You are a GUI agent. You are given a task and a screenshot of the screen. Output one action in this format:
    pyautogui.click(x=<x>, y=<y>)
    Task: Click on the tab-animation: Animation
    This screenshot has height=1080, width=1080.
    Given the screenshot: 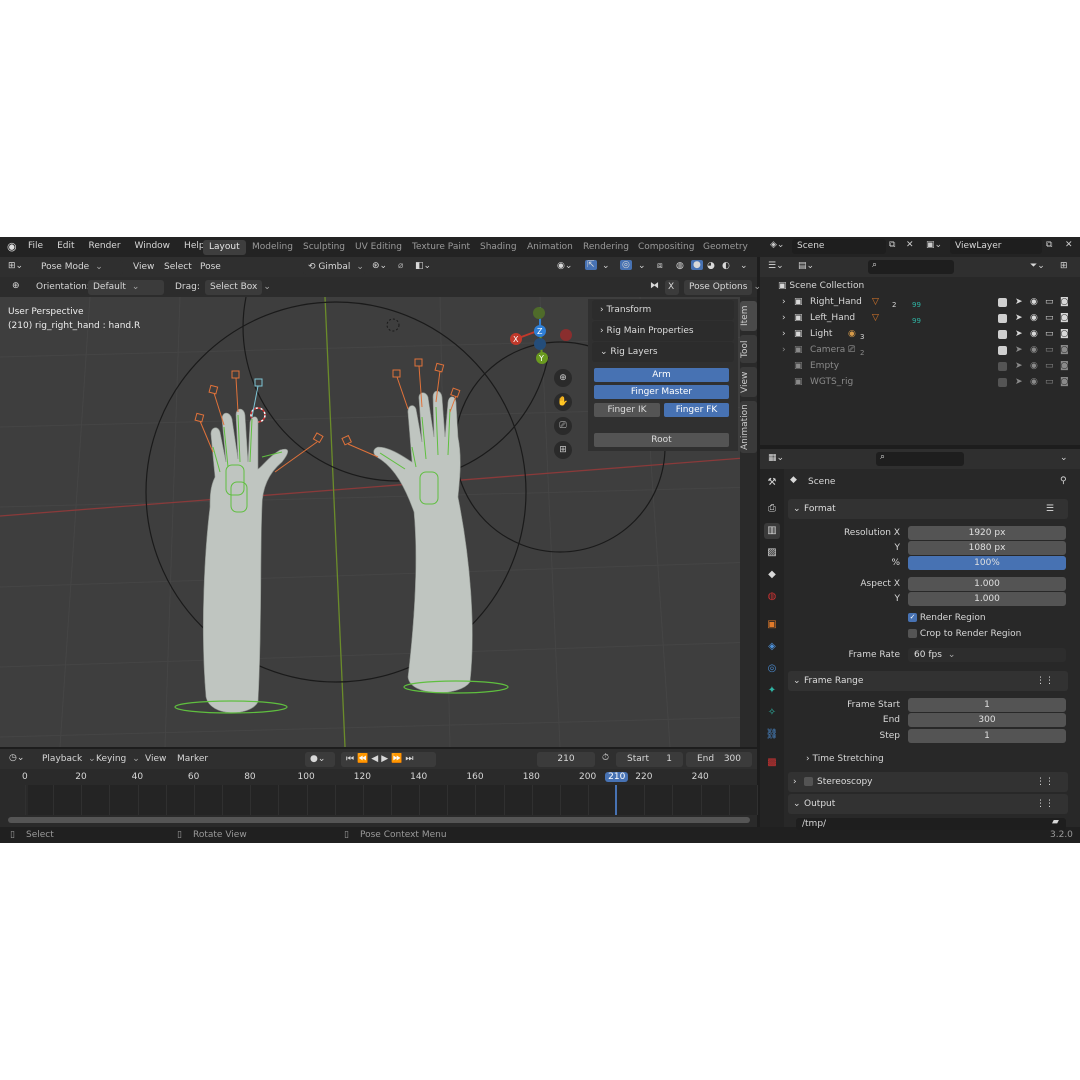 What is the action you would take?
    pyautogui.click(x=550, y=247)
    